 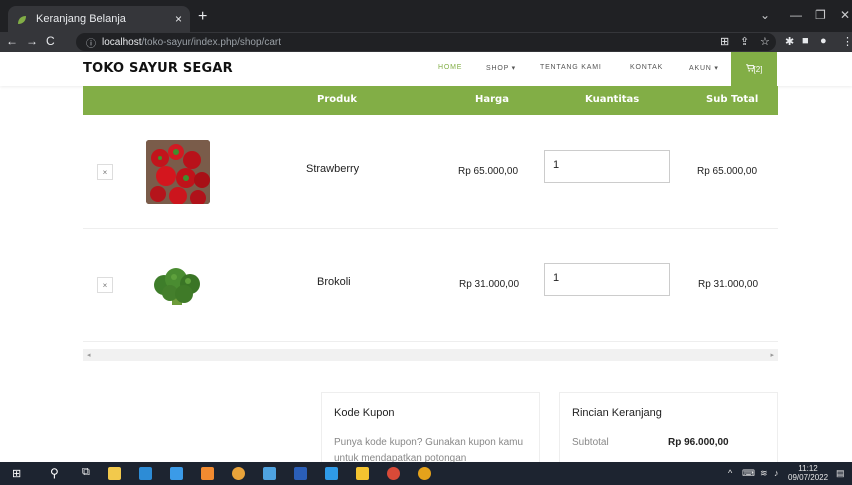 What do you see at coordinates (158, 68) in the screenshot?
I see `brand-logo: TOKO SAYUR SEGAR` at bounding box center [158, 68].